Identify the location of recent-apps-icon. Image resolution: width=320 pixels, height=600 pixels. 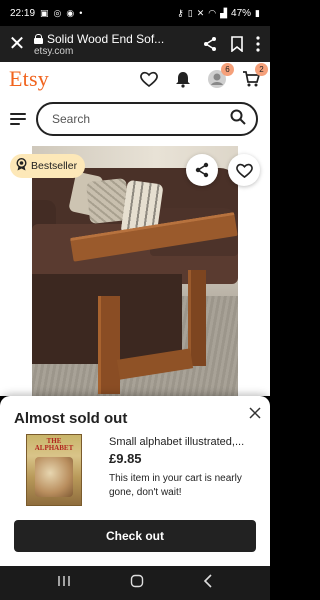
(64, 583).